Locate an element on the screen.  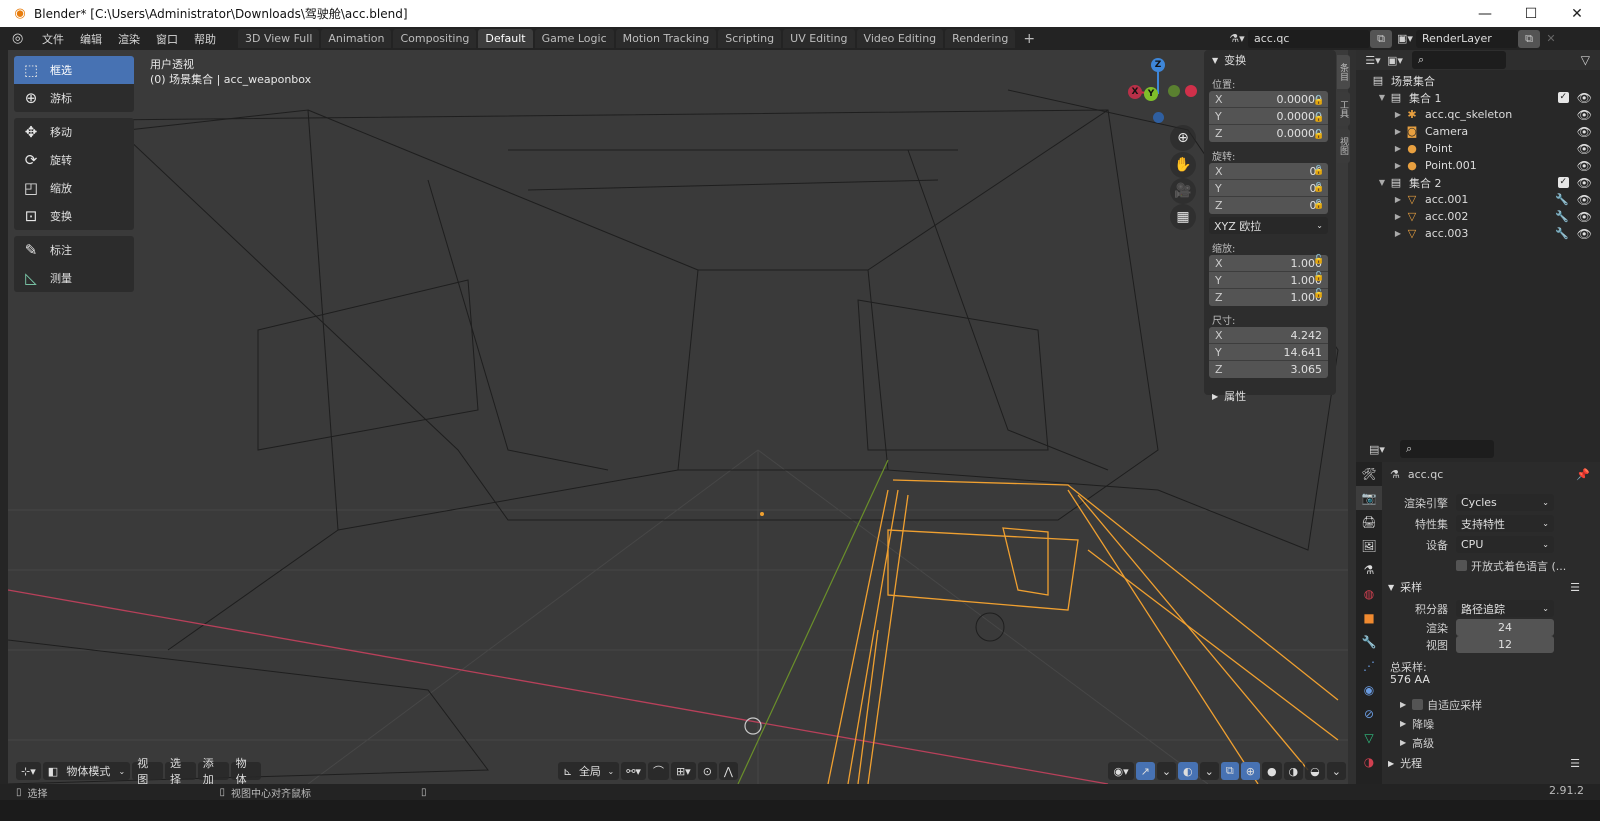
transform-panel-header: ▼ 变换 is located at coordinates (1270, 60).